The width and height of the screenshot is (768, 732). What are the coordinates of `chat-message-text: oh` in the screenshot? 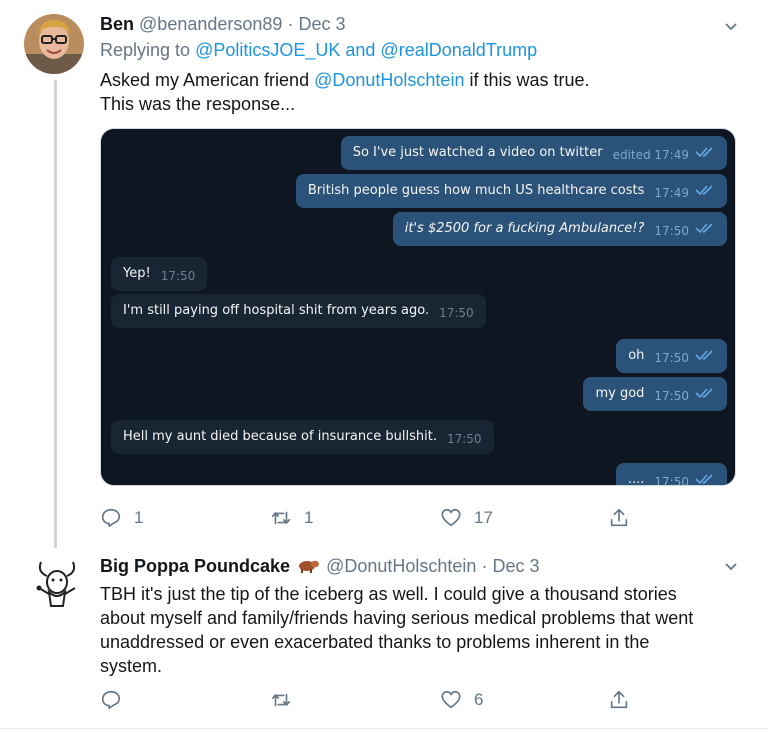 It's located at (636, 355).